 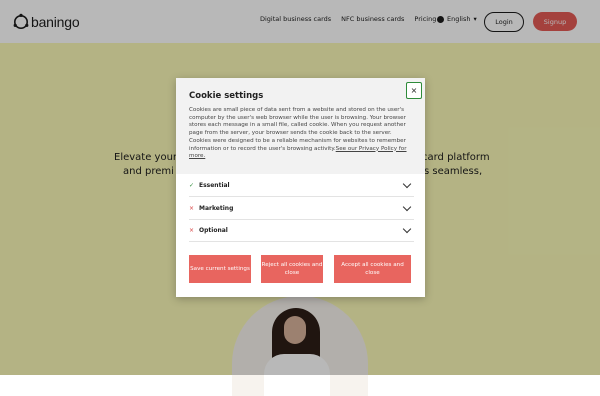 I want to click on category-marketing: × Marketing, so click(x=301, y=208).